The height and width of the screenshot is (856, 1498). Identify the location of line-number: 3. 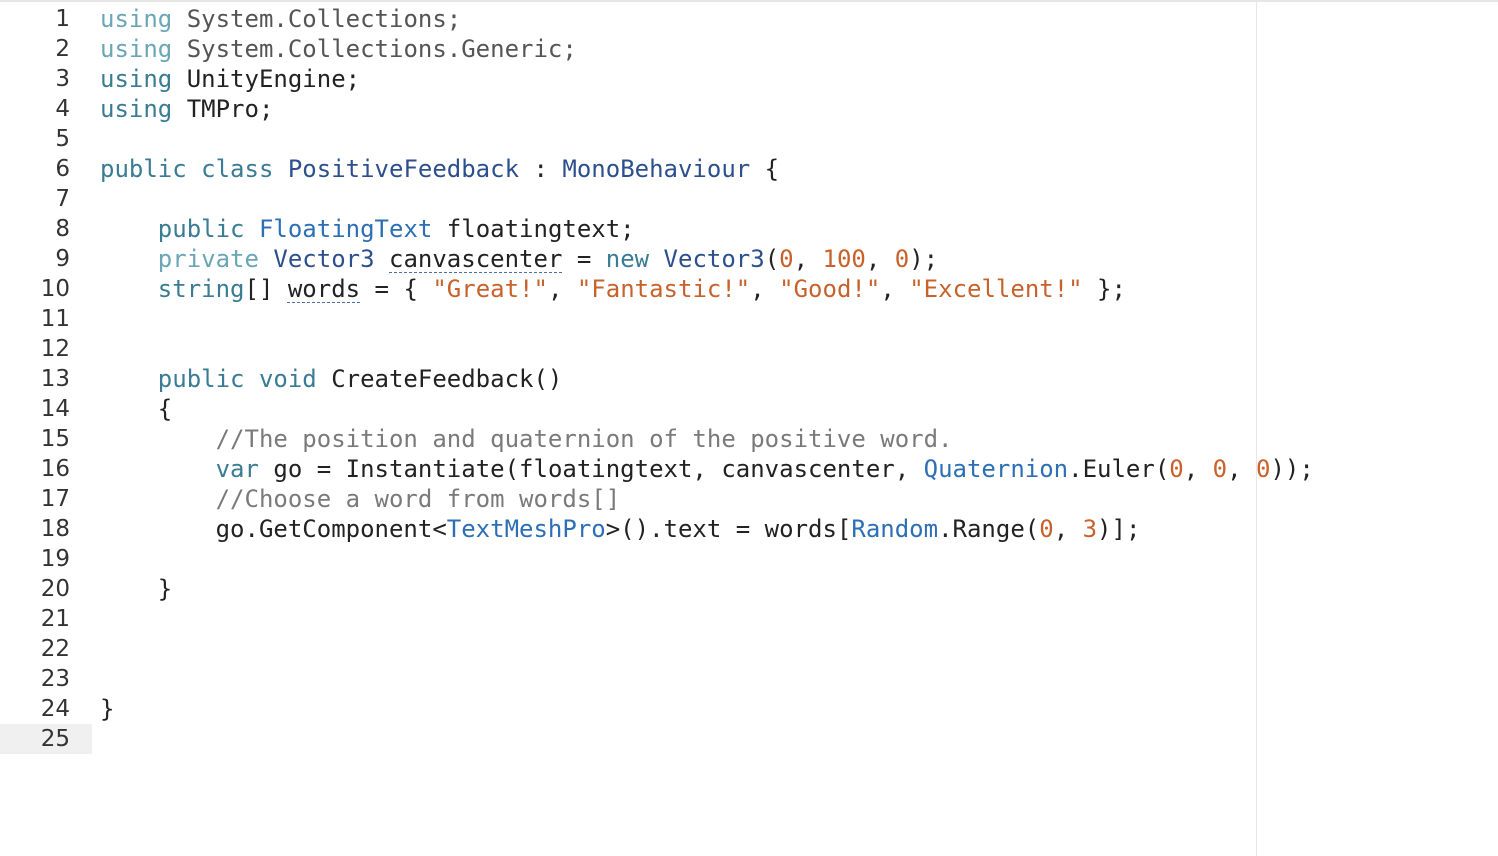
(62, 79).